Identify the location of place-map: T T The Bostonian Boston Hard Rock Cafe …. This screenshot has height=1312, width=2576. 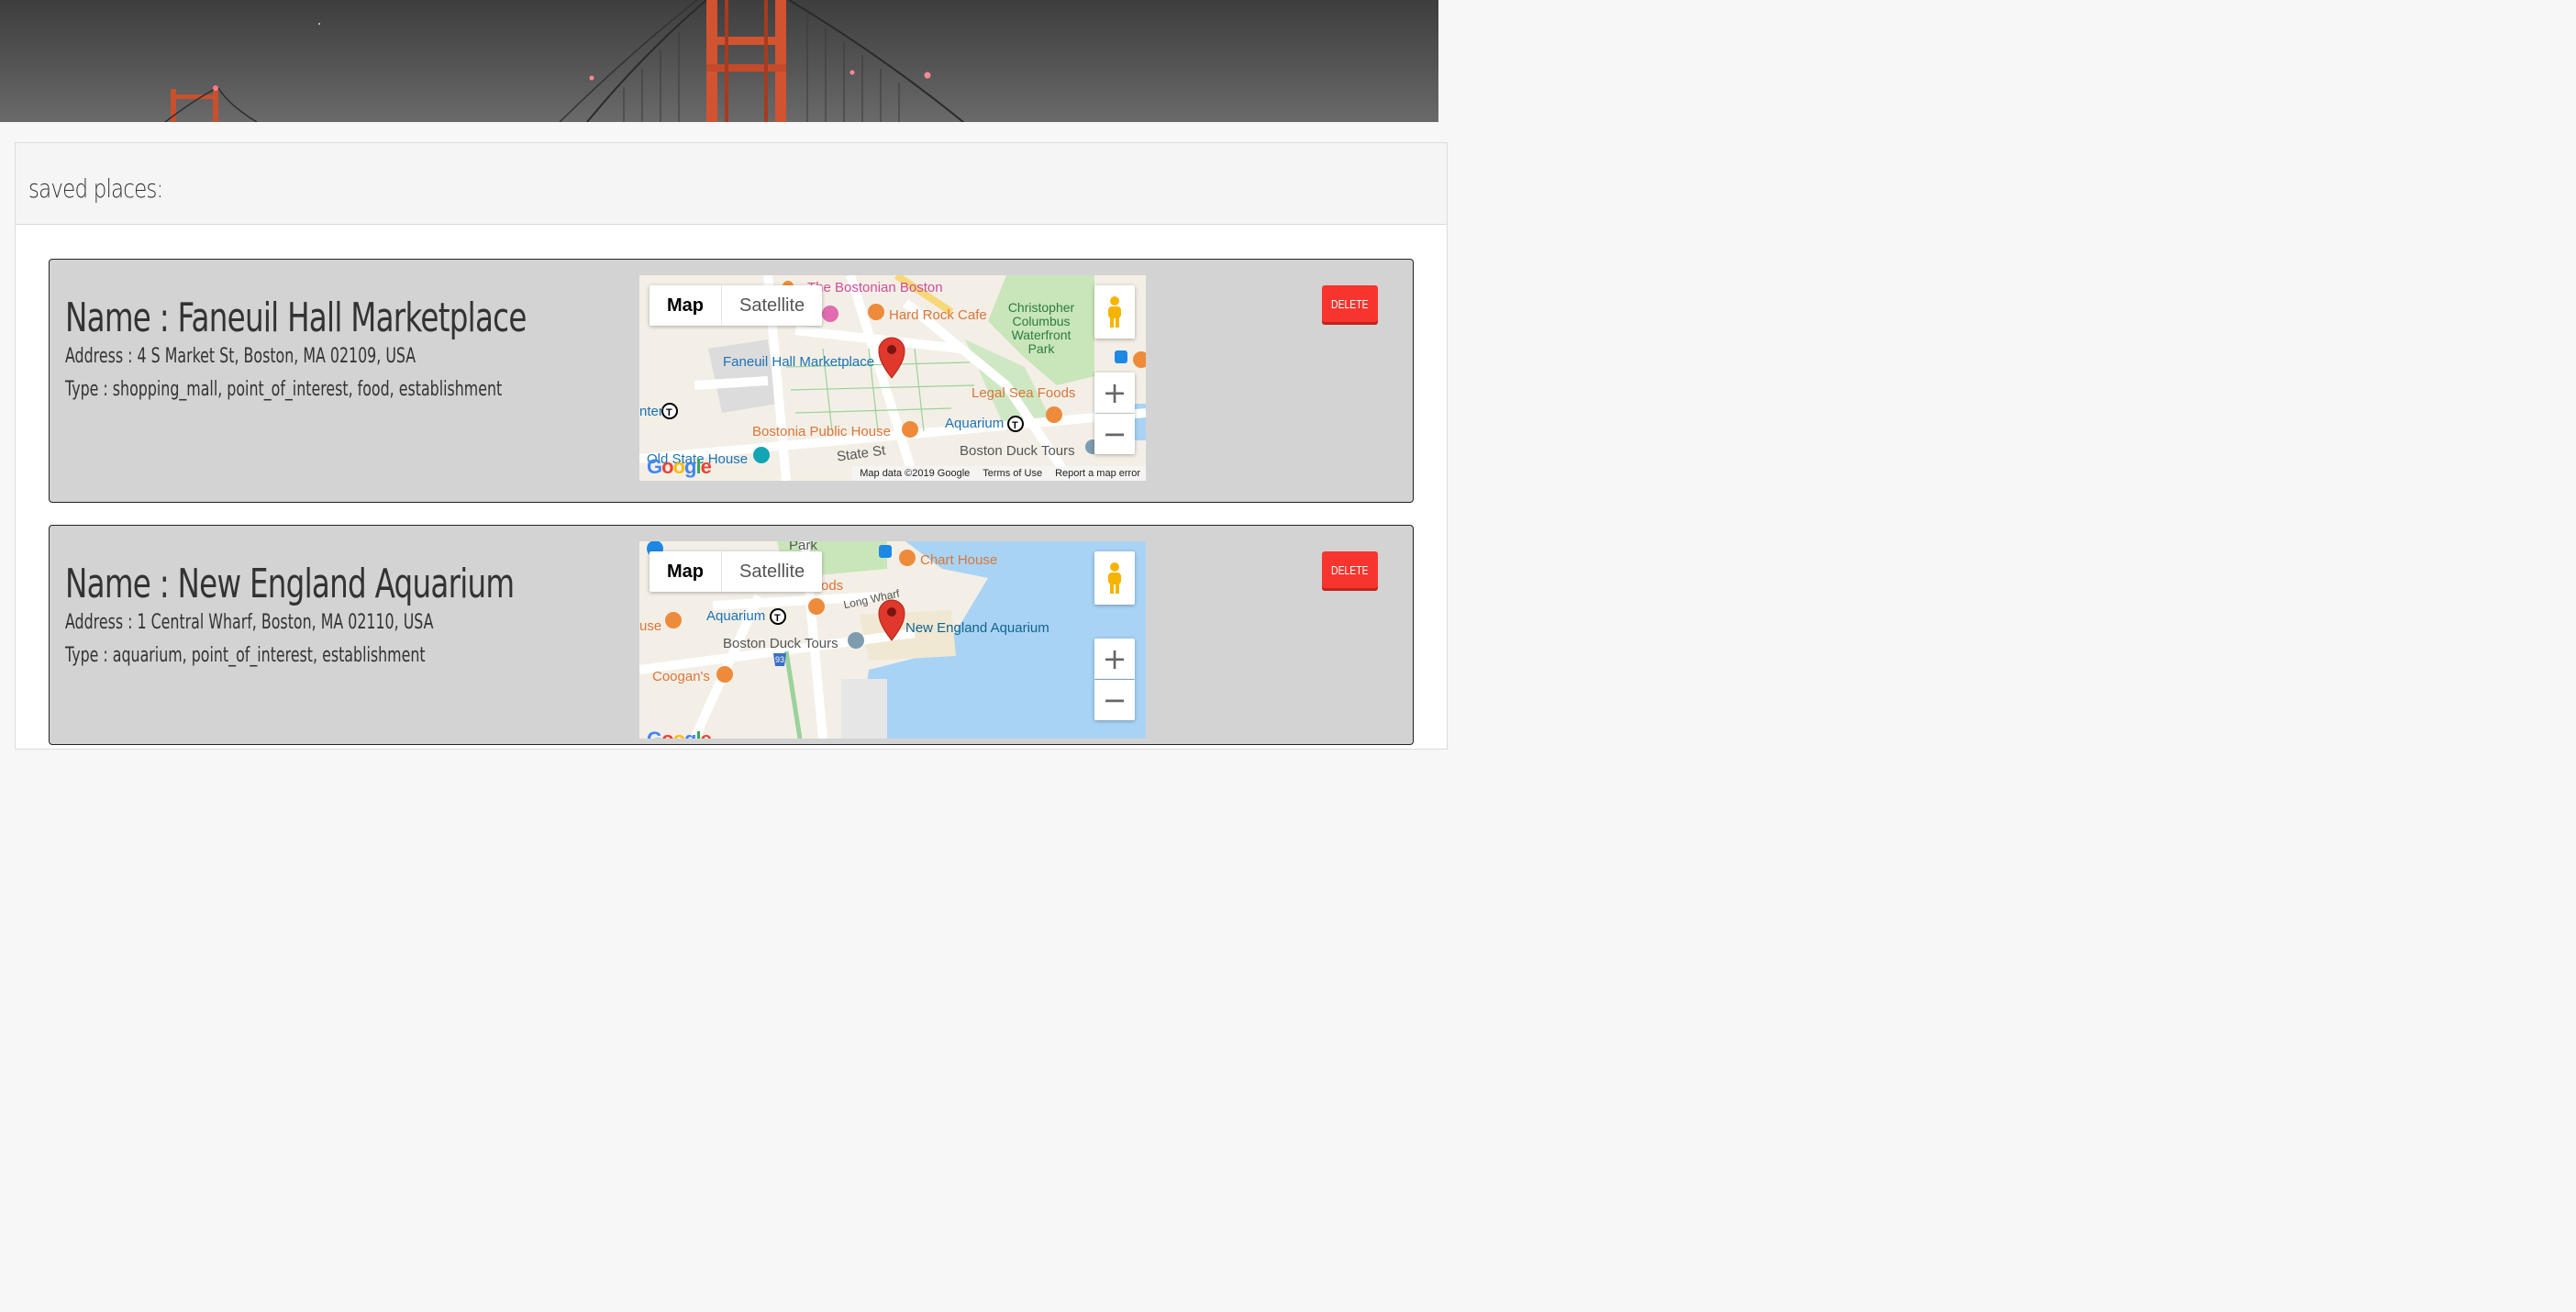
(892, 378).